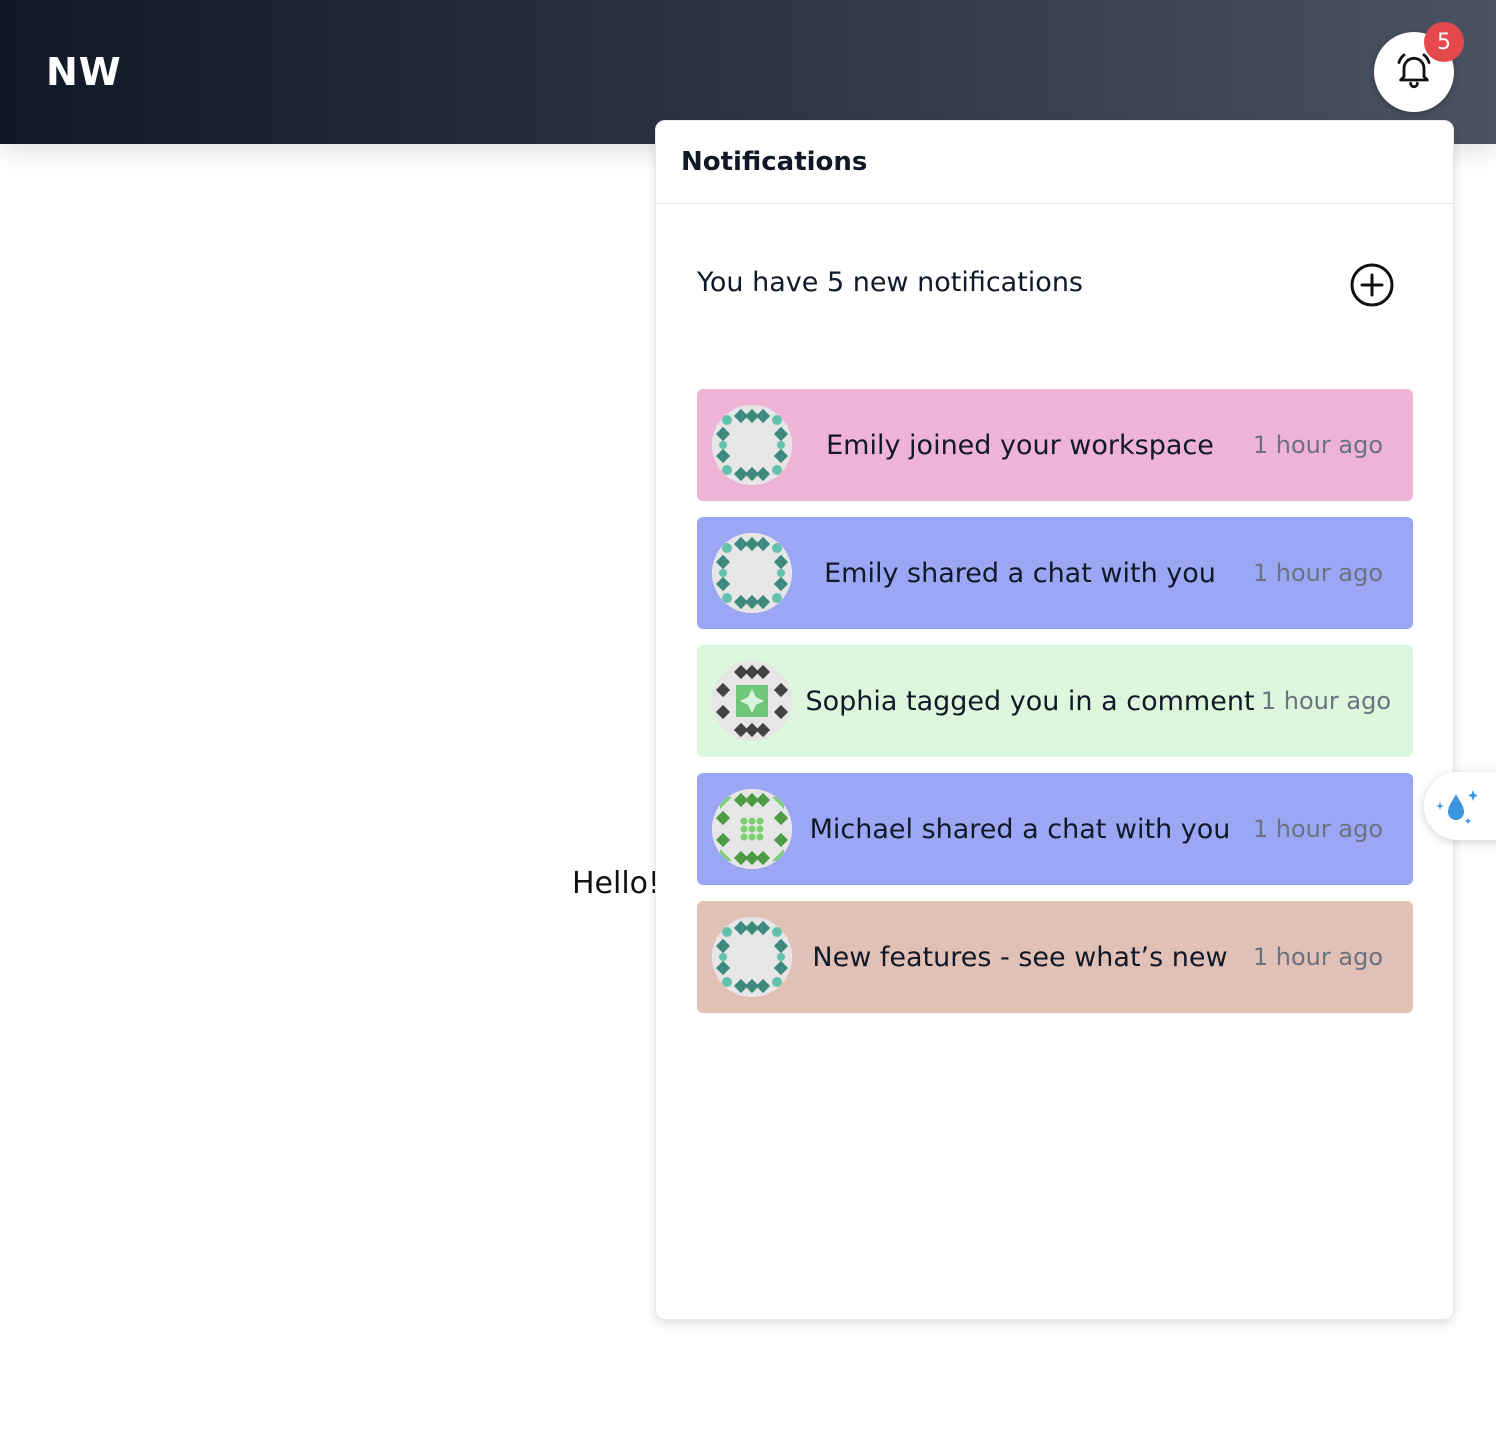 The width and height of the screenshot is (1496, 1450). What do you see at coordinates (1020, 573) in the screenshot?
I see `notification-text: Emily shared a chat with you` at bounding box center [1020, 573].